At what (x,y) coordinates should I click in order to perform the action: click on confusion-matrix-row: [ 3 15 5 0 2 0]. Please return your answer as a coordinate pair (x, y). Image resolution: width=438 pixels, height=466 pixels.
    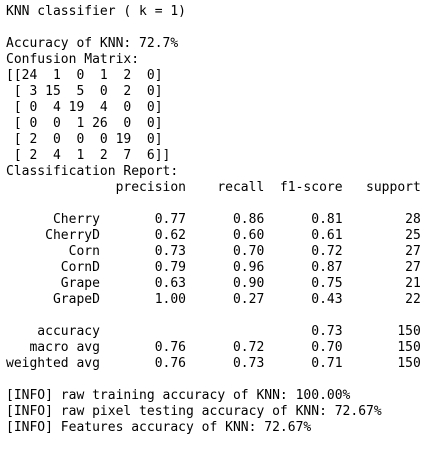
    Looking at the image, I should click on (84, 91).